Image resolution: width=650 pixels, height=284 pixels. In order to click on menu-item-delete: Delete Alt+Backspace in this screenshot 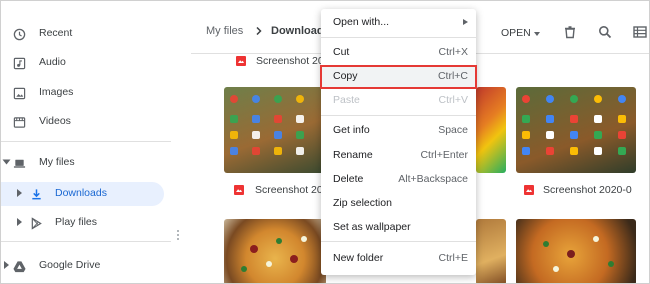, I will do `click(398, 179)`.